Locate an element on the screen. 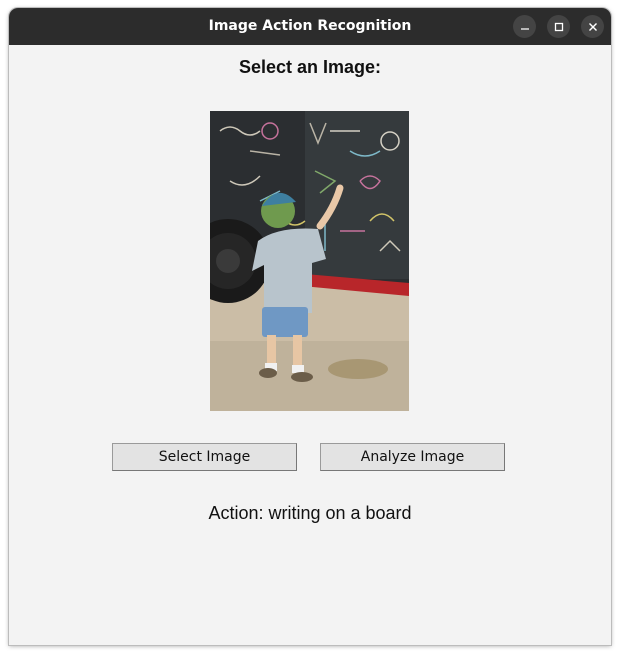 This screenshot has height=655, width=620. minimize-icon is located at coordinates (524, 28).